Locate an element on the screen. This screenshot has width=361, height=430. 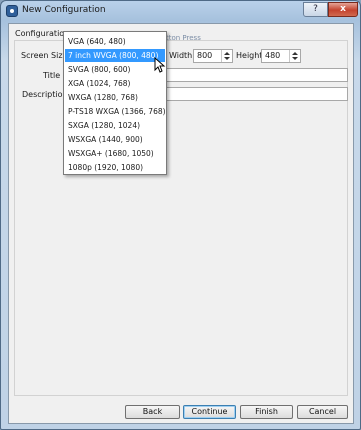
screen-size-option: WSXGA+ (1680, 1050) is located at coordinates (115, 153).